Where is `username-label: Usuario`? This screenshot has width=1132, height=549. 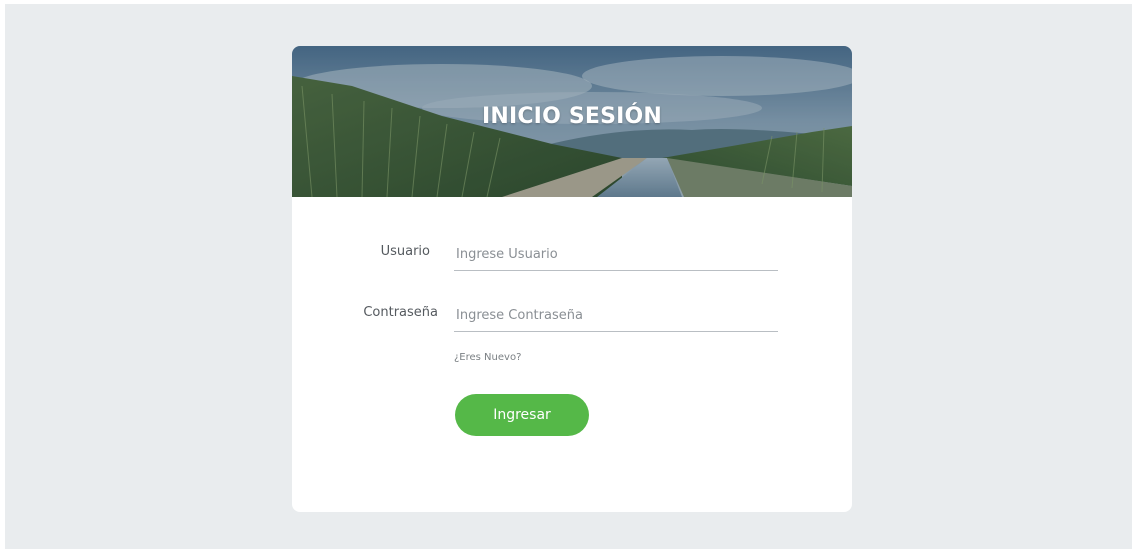
username-label: Usuario is located at coordinates (405, 251).